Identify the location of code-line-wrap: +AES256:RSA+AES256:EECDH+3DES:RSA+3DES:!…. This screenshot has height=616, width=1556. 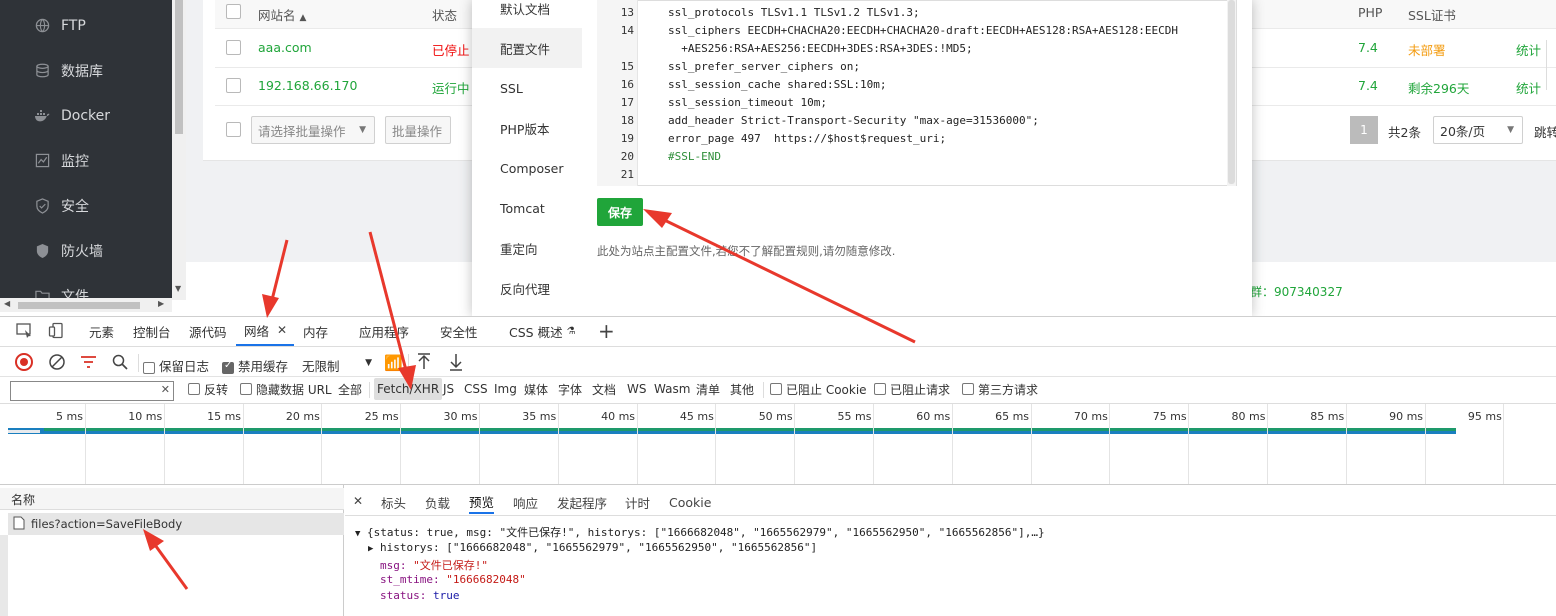
(820, 48).